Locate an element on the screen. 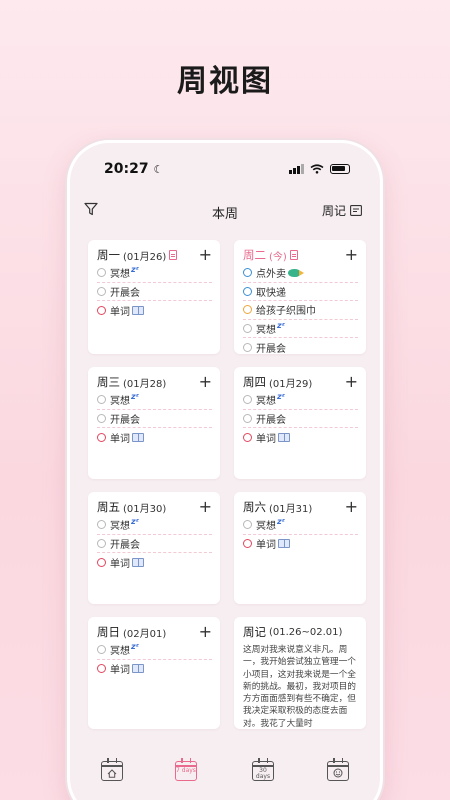  task-item: 取快递 is located at coordinates (300, 292).